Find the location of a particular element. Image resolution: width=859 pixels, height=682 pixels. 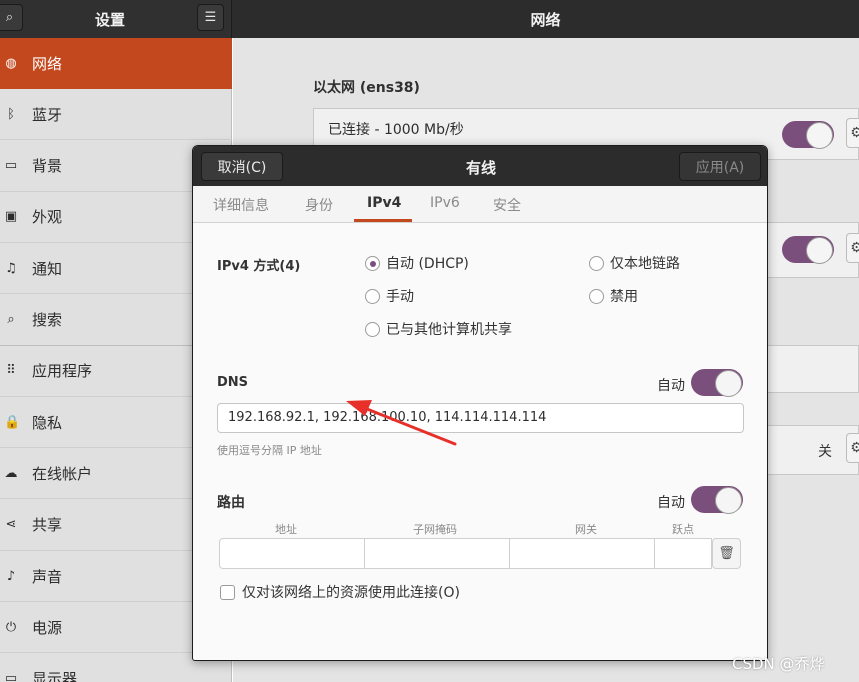

route-auto-label: 自动 is located at coordinates (671, 503).